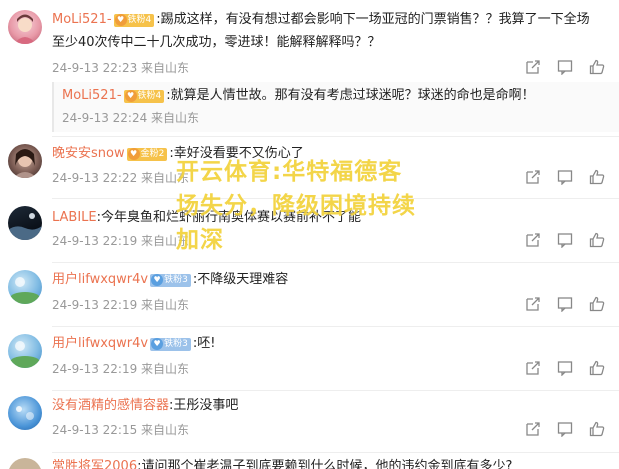  I want to click on watermark-line: 场失分，降级困境持续, so click(296, 206).